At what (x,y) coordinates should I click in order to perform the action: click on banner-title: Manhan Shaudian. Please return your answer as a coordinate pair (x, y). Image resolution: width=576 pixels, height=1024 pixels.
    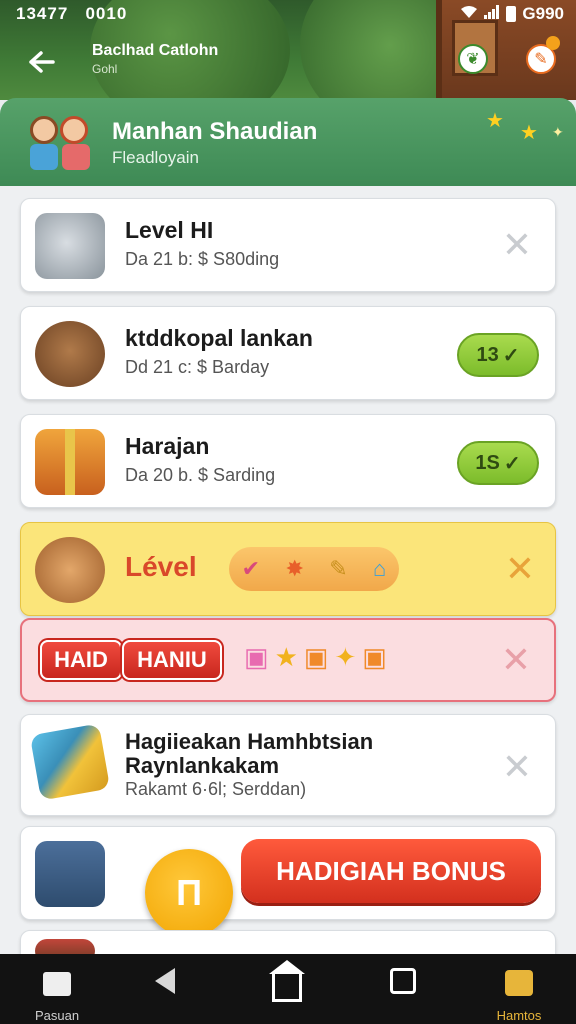
    Looking at the image, I should click on (215, 131).